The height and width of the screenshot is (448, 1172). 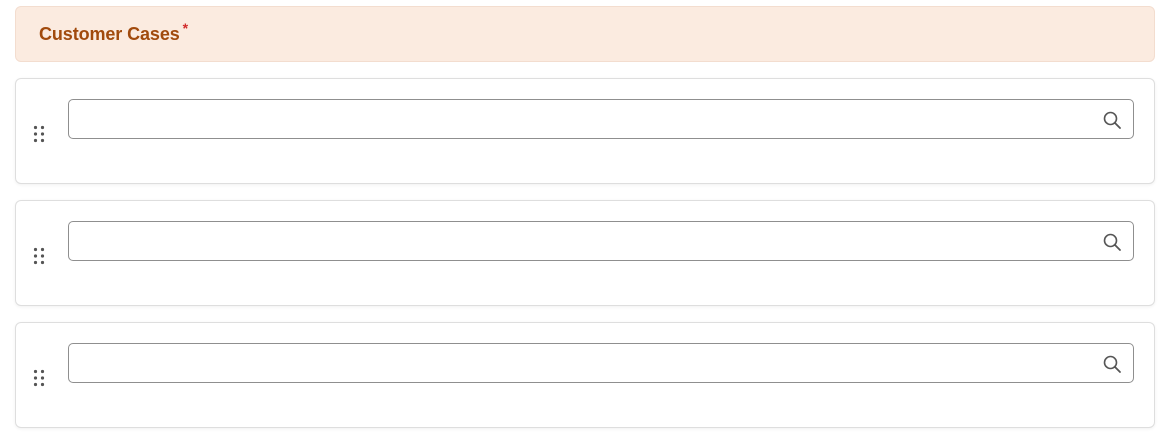 What do you see at coordinates (585, 34) in the screenshot?
I see `section-header: Customer Cases *` at bounding box center [585, 34].